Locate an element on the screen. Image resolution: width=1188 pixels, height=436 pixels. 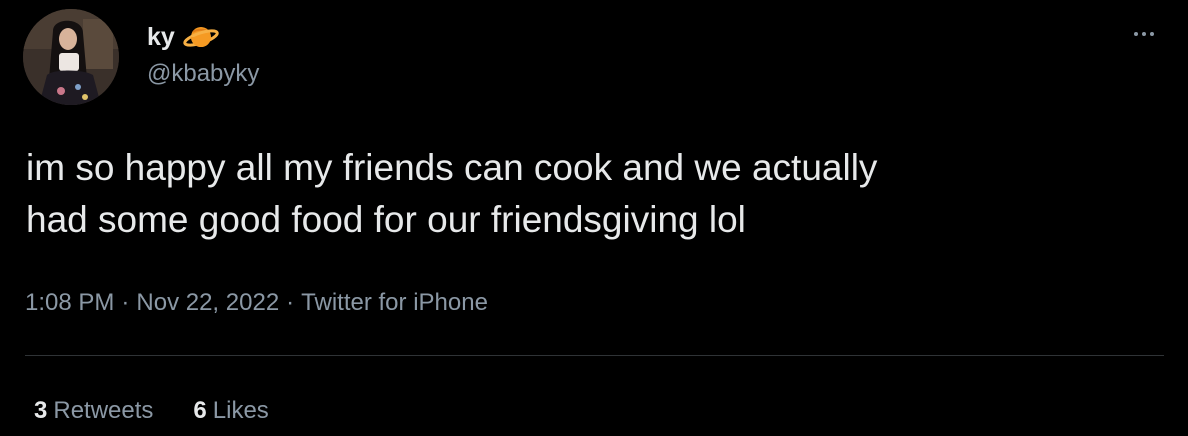
ringed-planet-icon is located at coordinates (201, 37).